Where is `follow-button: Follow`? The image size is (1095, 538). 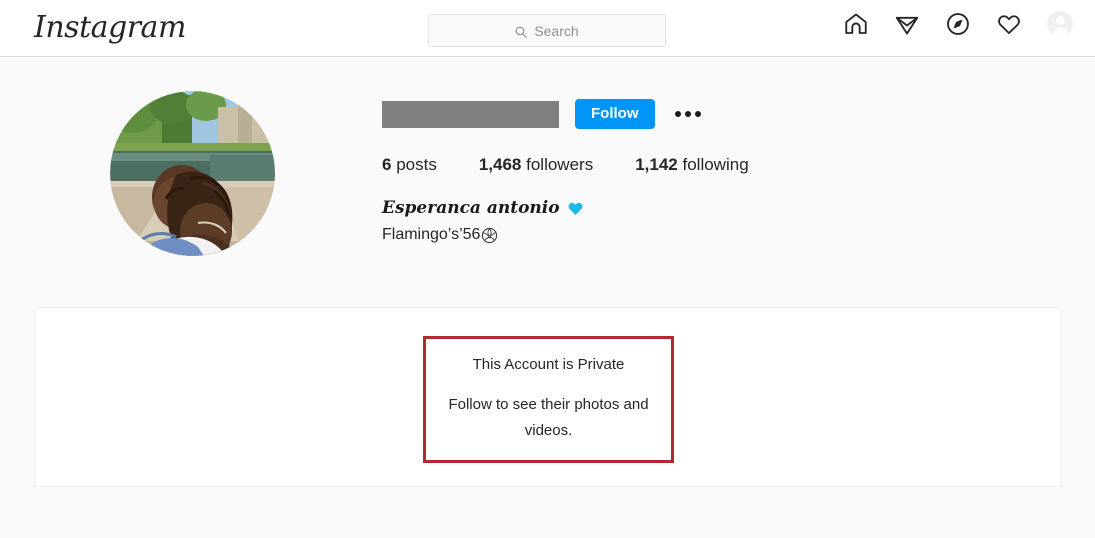
follow-button: Follow is located at coordinates (615, 114).